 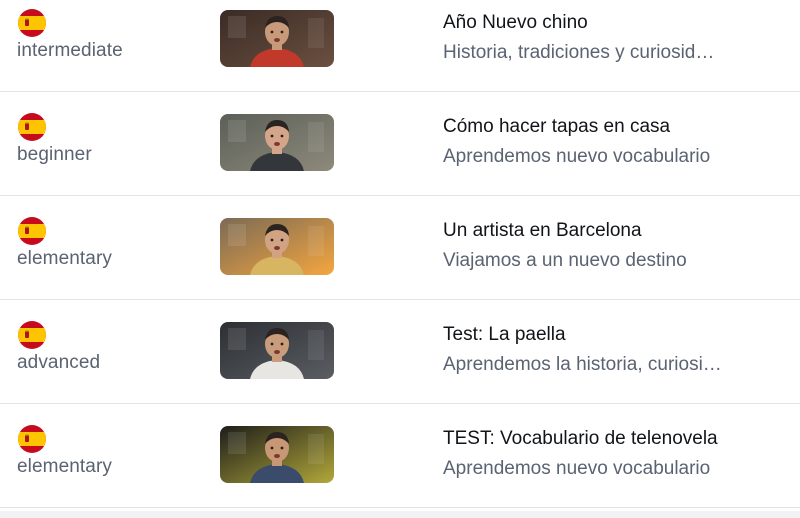 I want to click on lesson-description: Aprendemos la historia, curiosidades, so click(x=583, y=364).